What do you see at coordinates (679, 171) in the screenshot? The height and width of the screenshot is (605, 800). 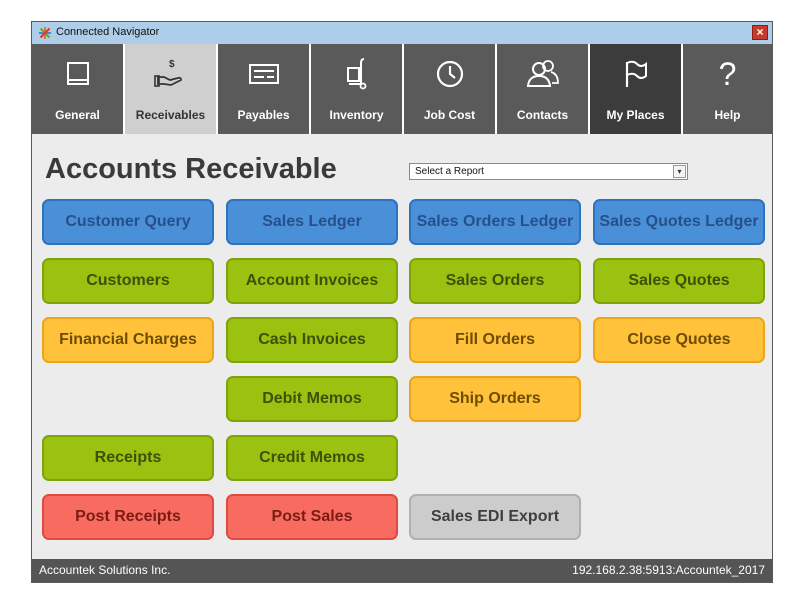 I see `chevron-down-icon: ▾` at bounding box center [679, 171].